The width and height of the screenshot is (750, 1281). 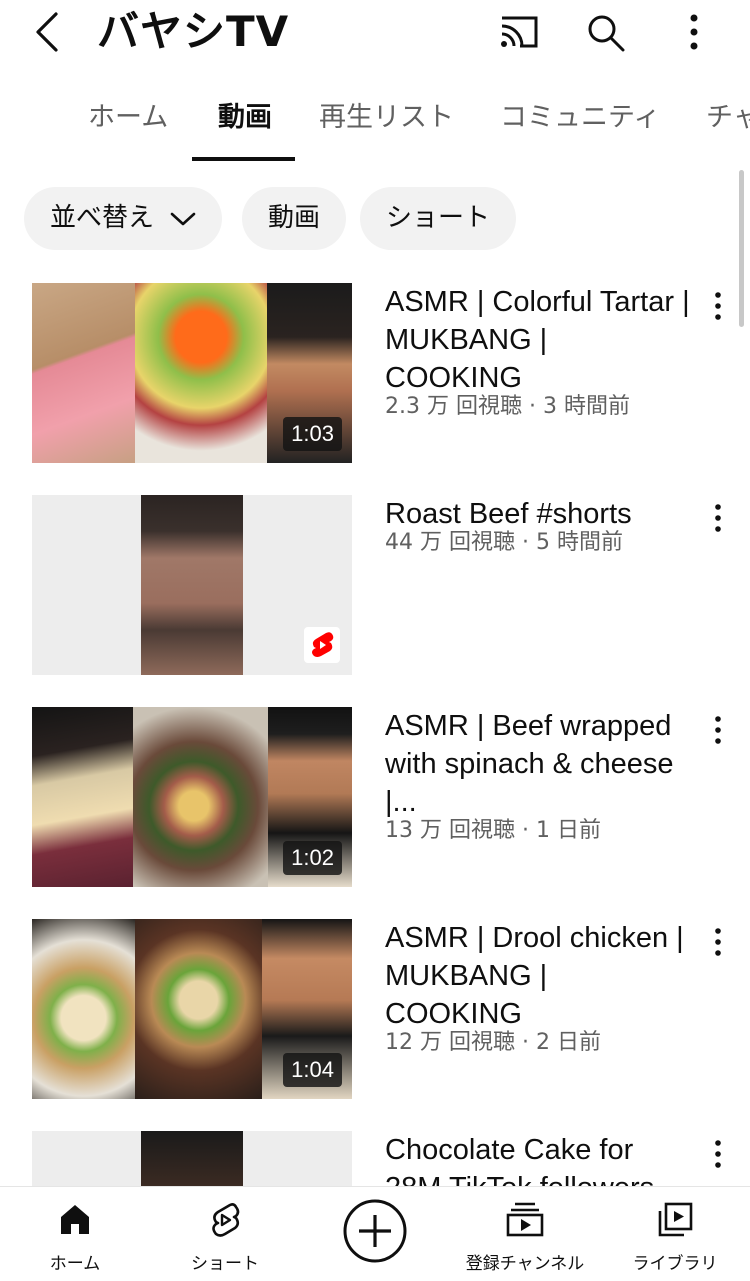 I want to click on home-icon, so click(x=75, y=1219).